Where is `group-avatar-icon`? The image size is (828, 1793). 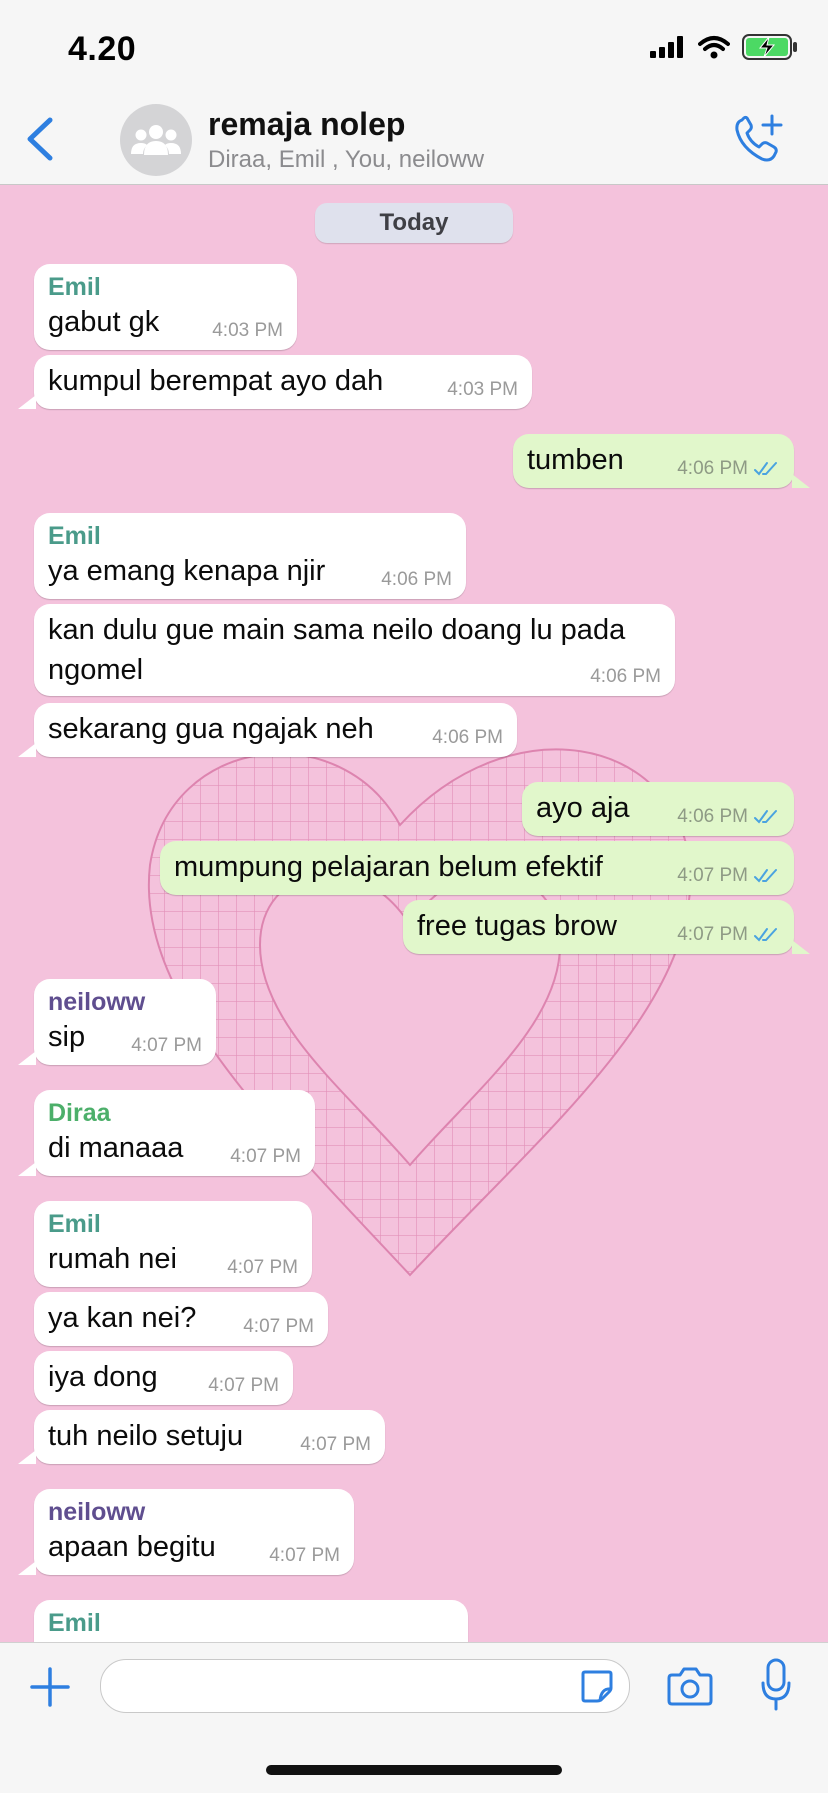
group-avatar-icon is located at coordinates (156, 140).